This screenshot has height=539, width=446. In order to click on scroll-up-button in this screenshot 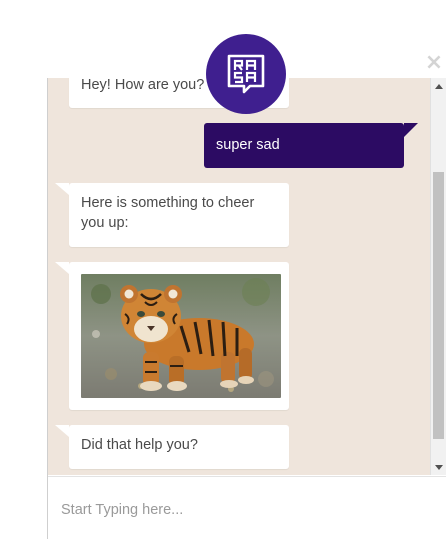, I will do `click(438, 86)`.